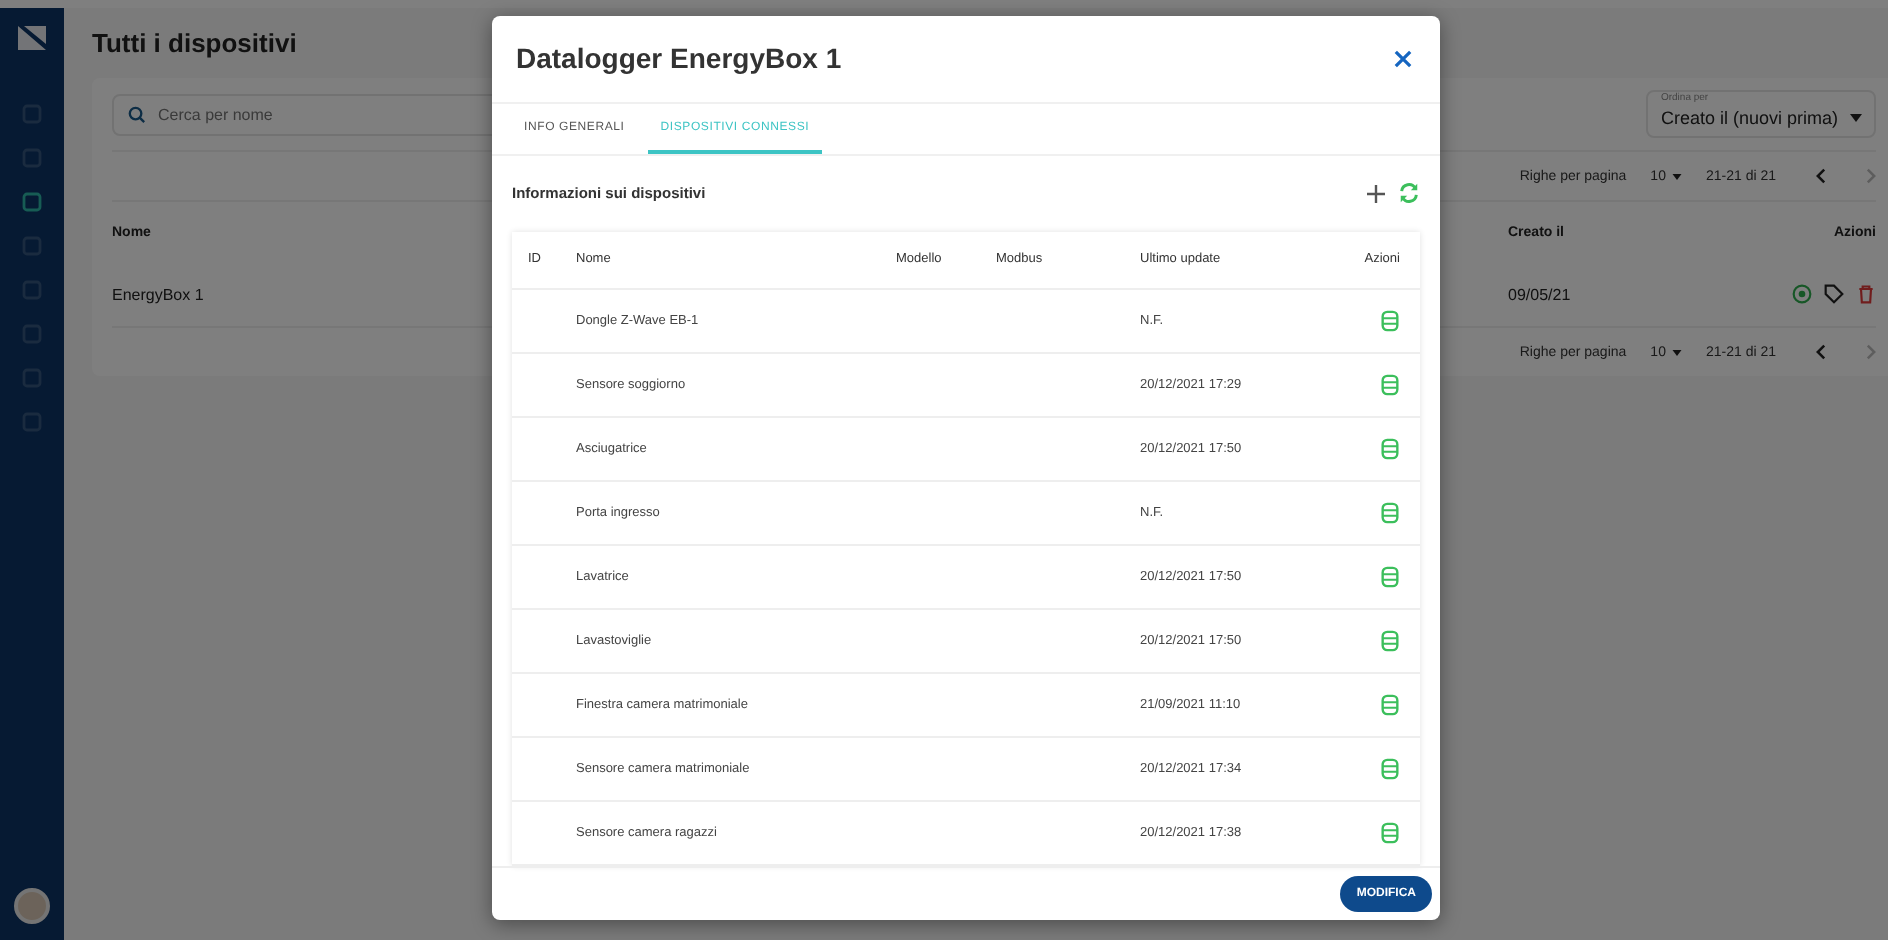  Describe the element at coordinates (679, 58) in the screenshot. I see `dialog-title: Datalogger EnergyBox 1` at that location.